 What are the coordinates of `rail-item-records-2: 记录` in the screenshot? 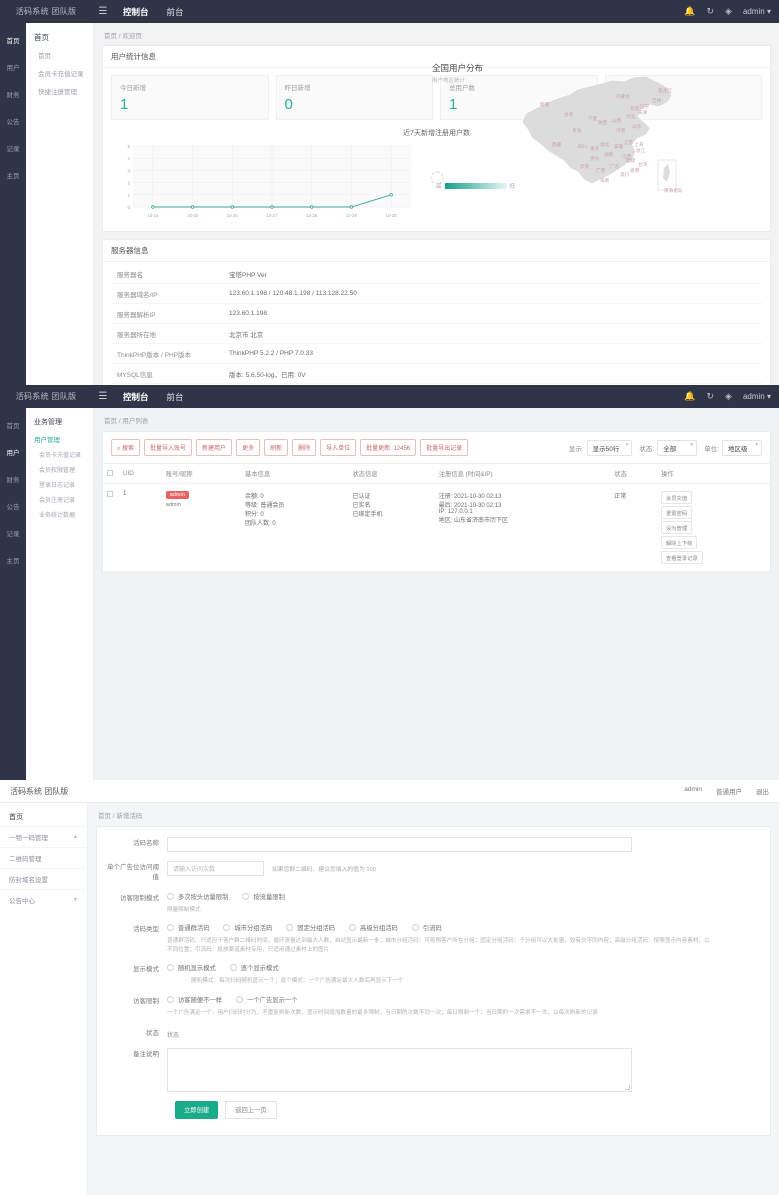 It's located at (13, 533).